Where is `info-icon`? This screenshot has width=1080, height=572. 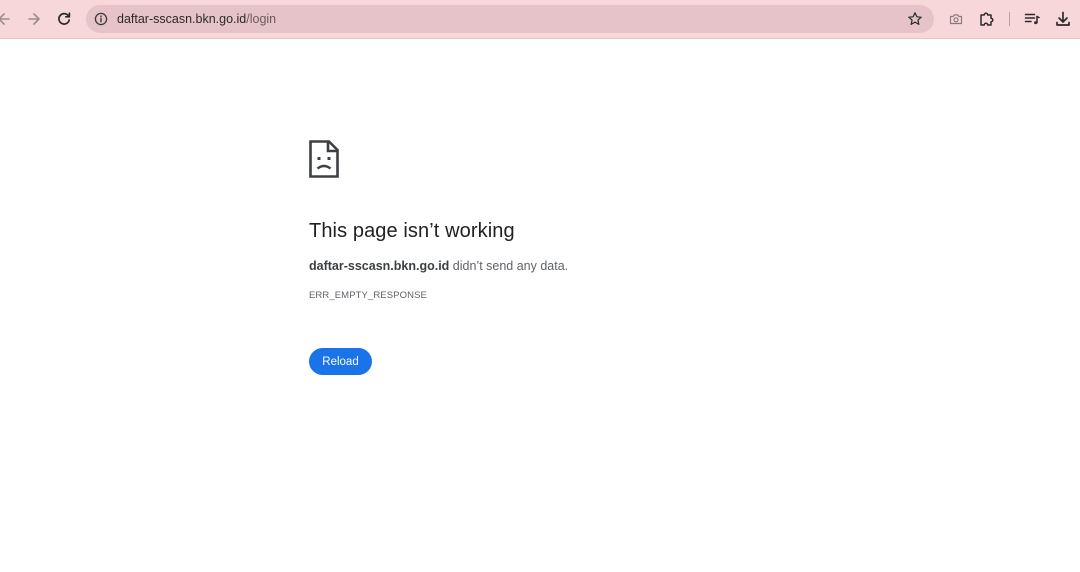 info-icon is located at coordinates (101, 19).